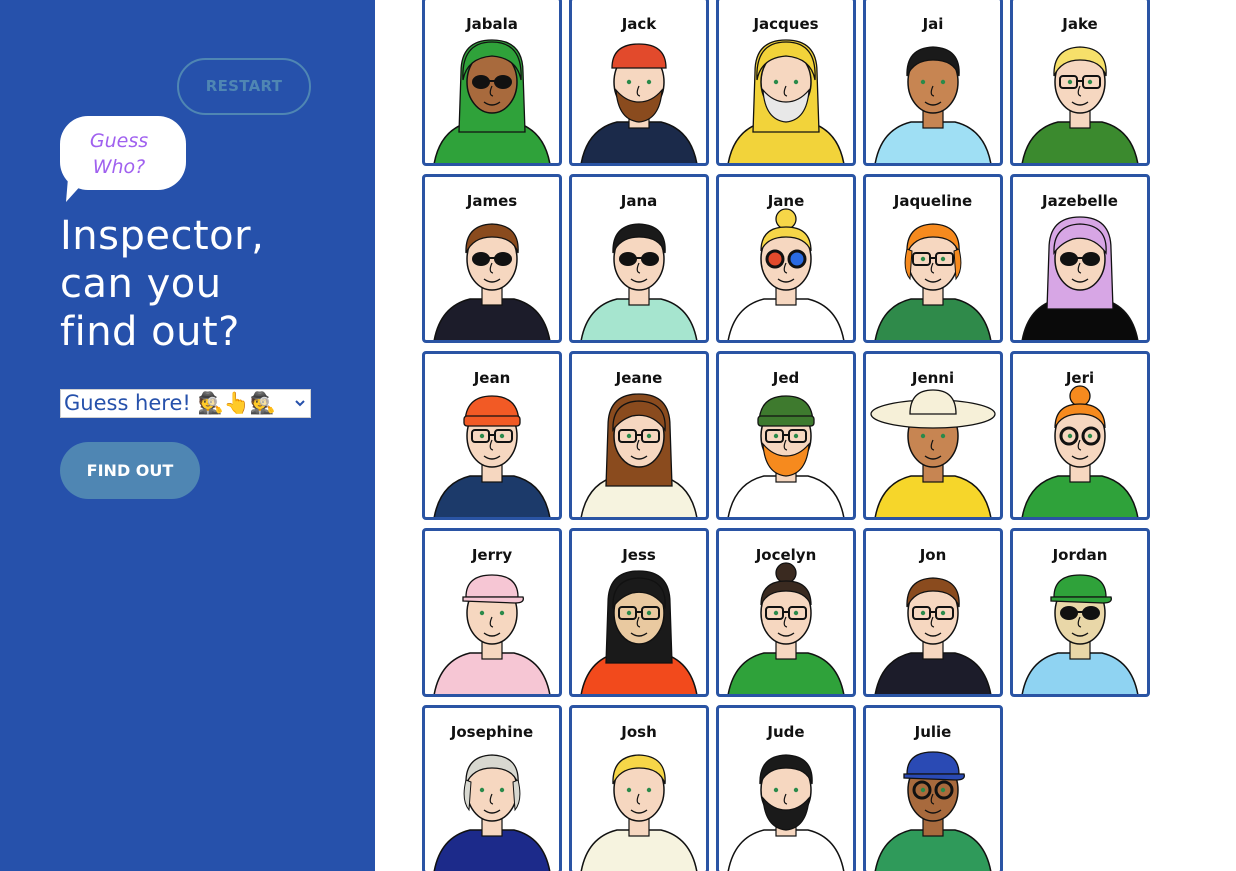 This screenshot has width=1236, height=871. I want to click on glasses-right, so click(797, 259).